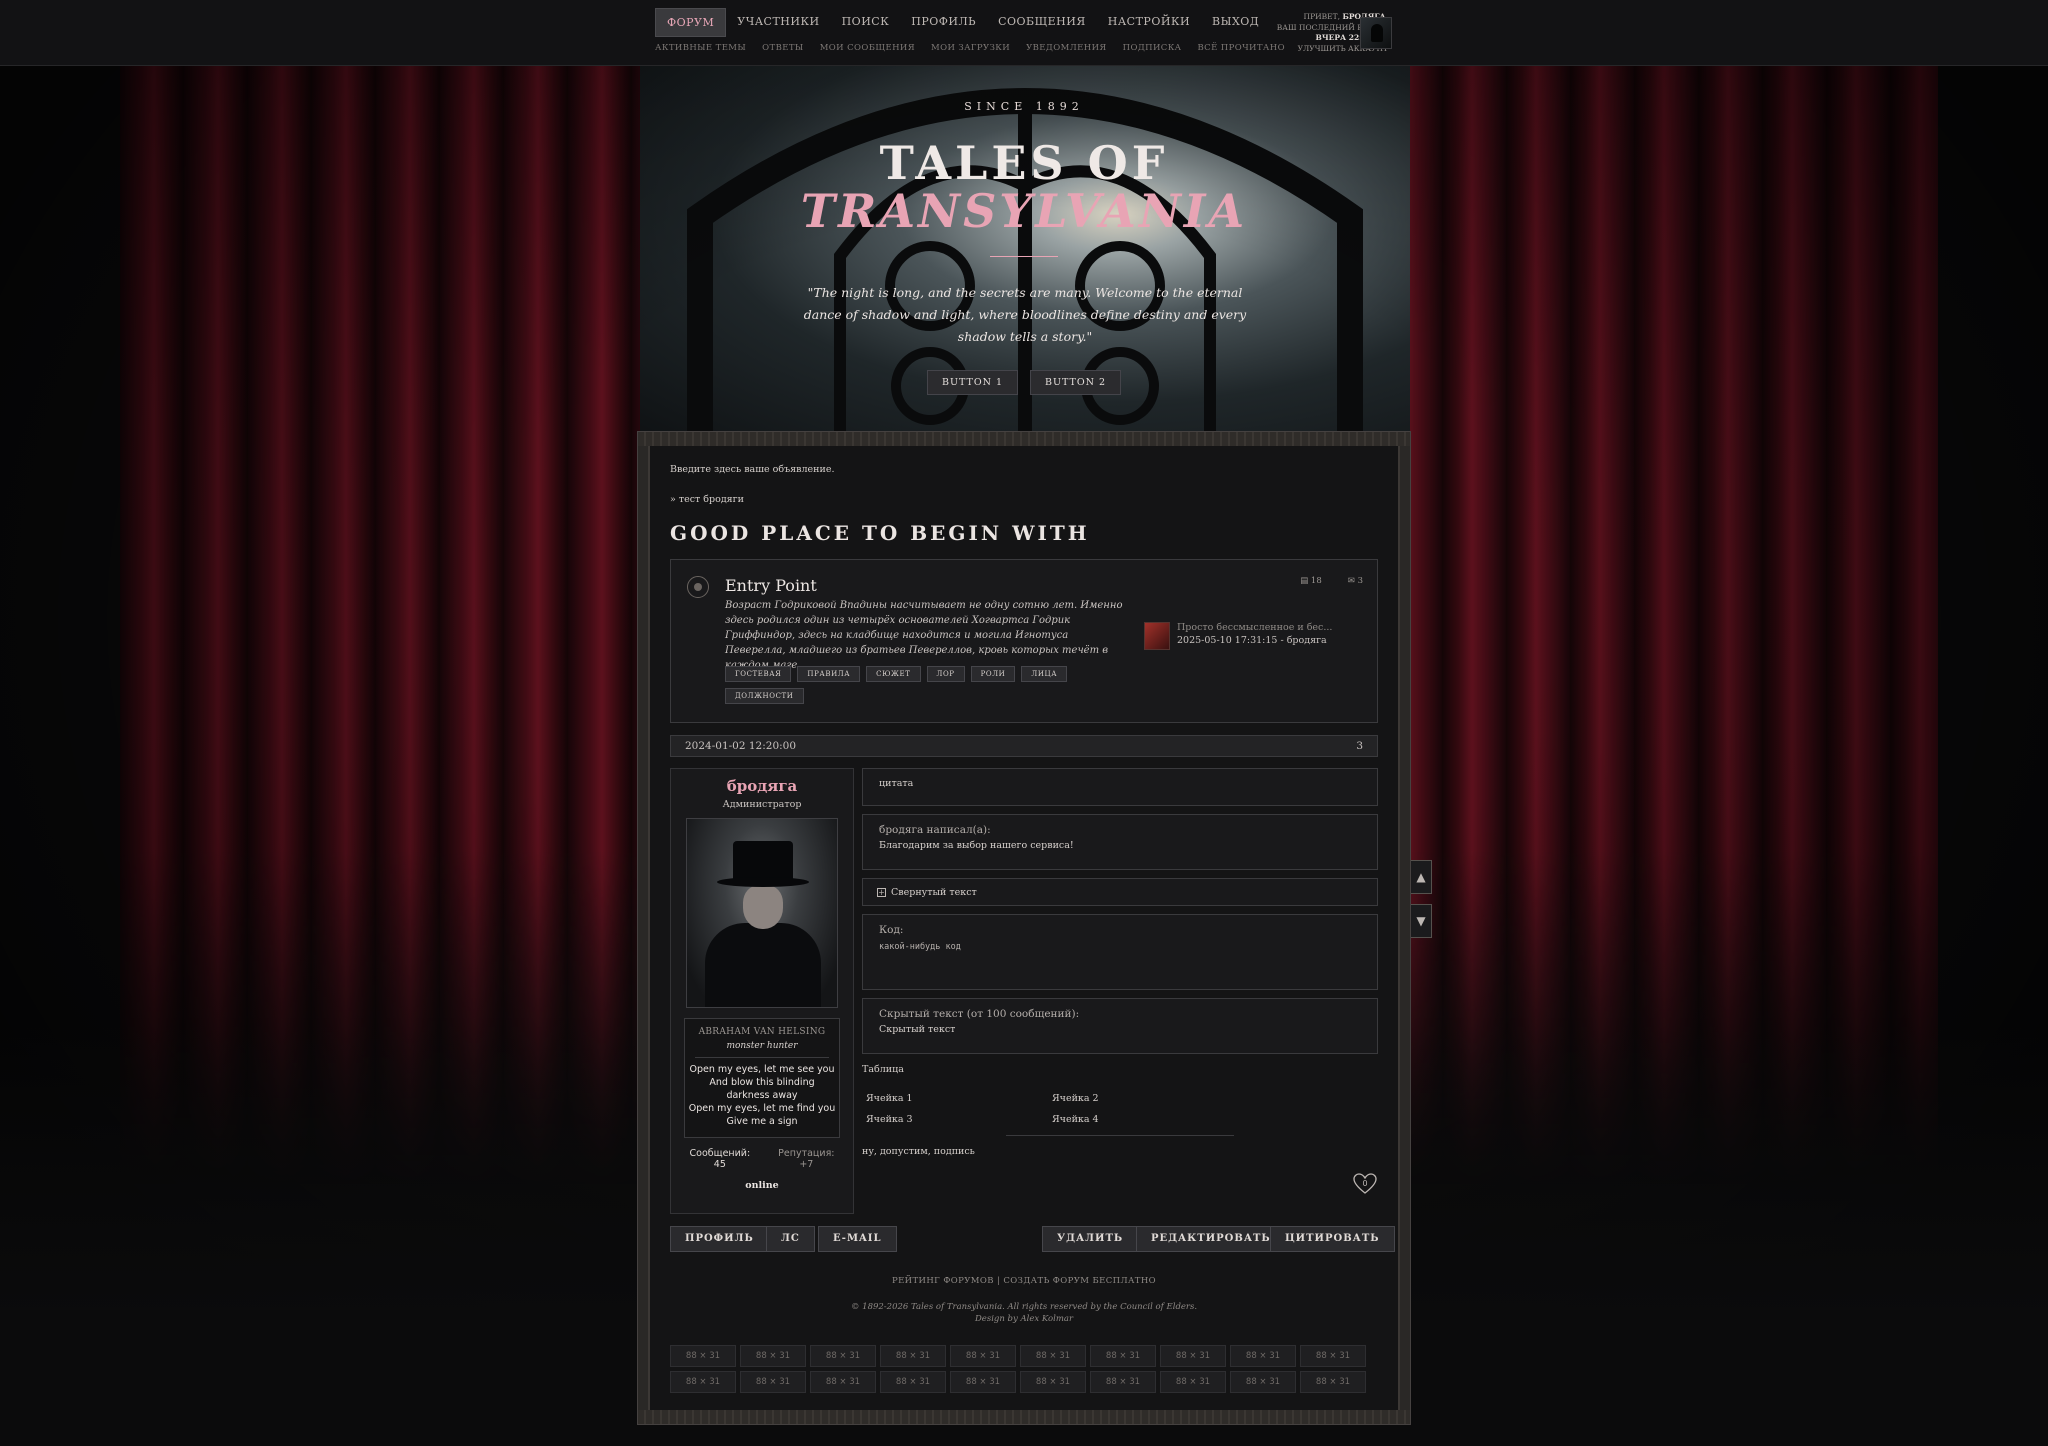 This screenshot has height=1446, width=2048. Describe the element at coordinates (857, 1239) in the screenshot. I see `email-button: E-mail` at that location.